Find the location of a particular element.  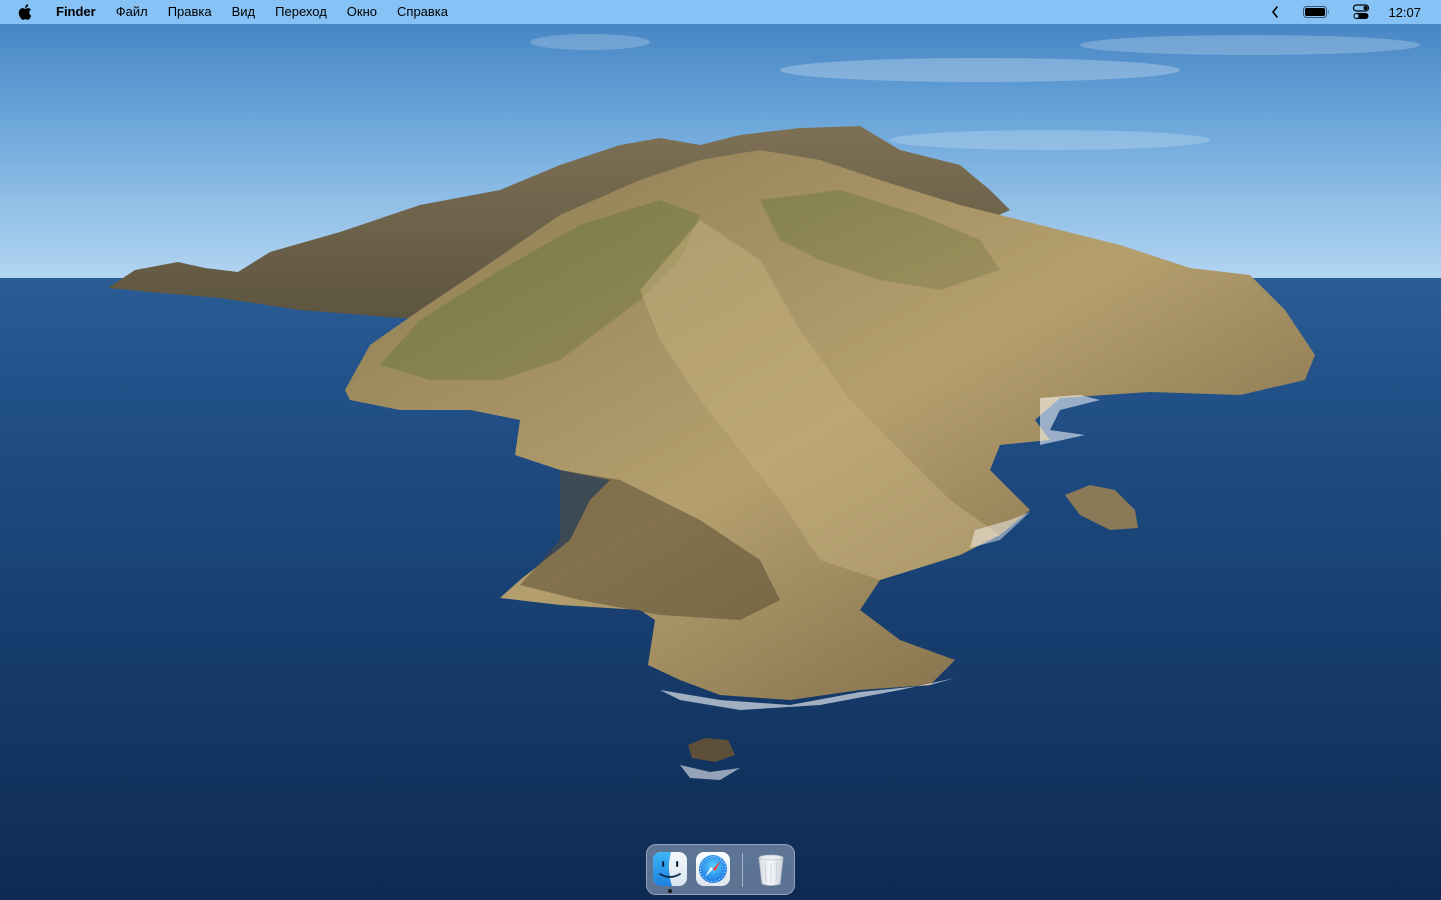

finder-icon is located at coordinates (670, 869).